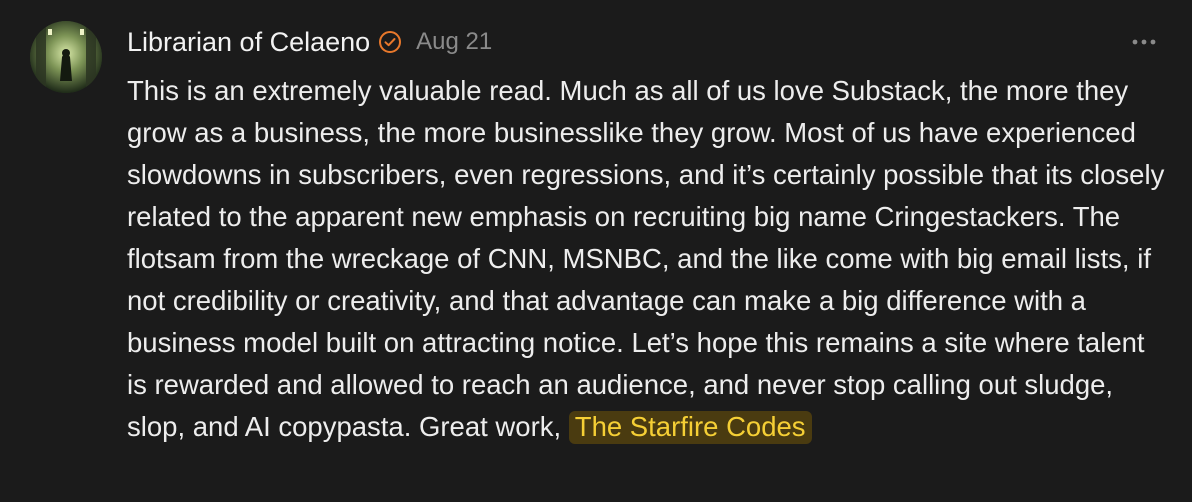 The width and height of the screenshot is (1192, 502). What do you see at coordinates (248, 42) in the screenshot?
I see `author-name: Librarian of Celaeno` at bounding box center [248, 42].